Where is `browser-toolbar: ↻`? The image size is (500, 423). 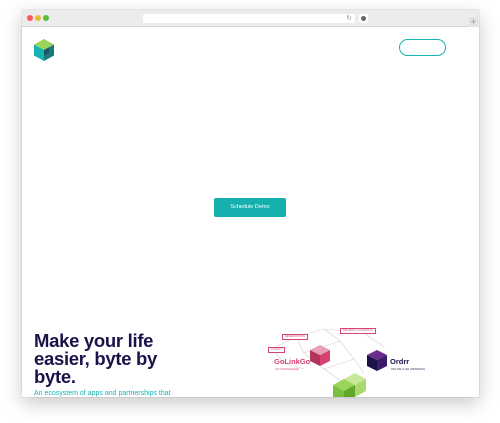
browser-toolbar: ↻ is located at coordinates (250, 18).